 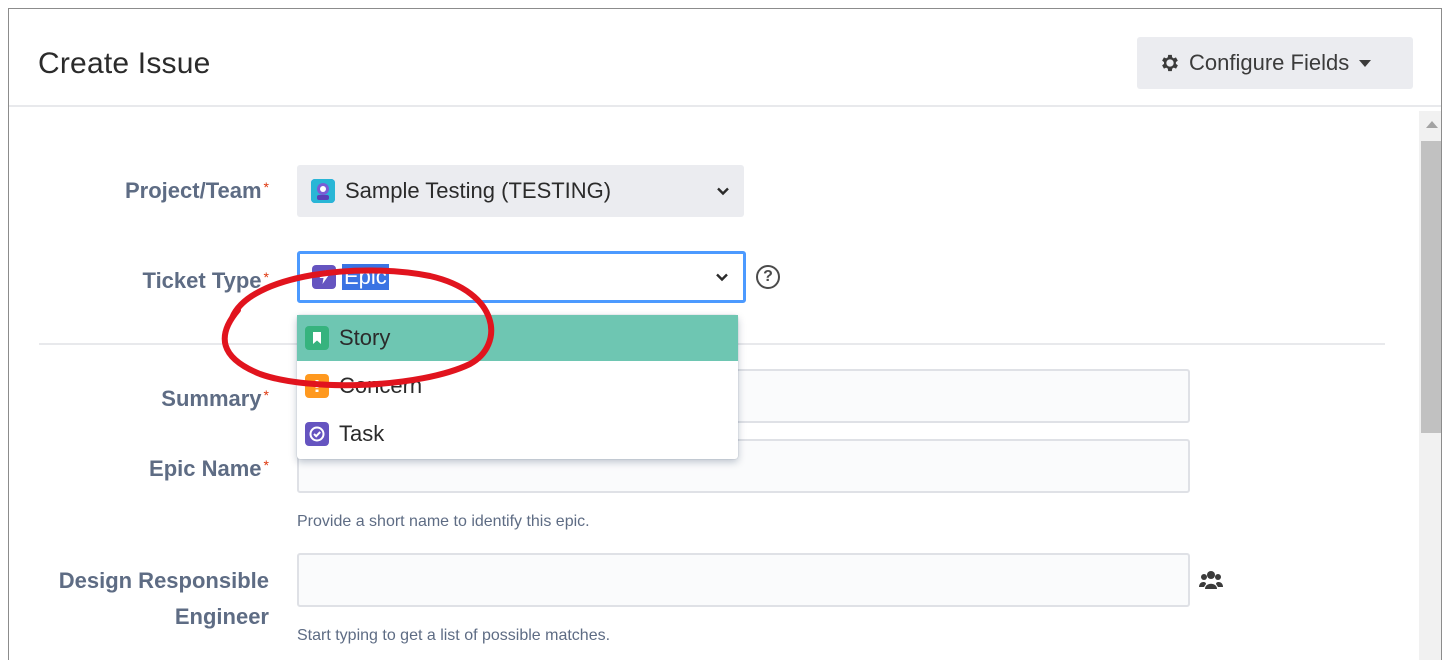 I want to click on help-icon: ?, so click(x=768, y=277).